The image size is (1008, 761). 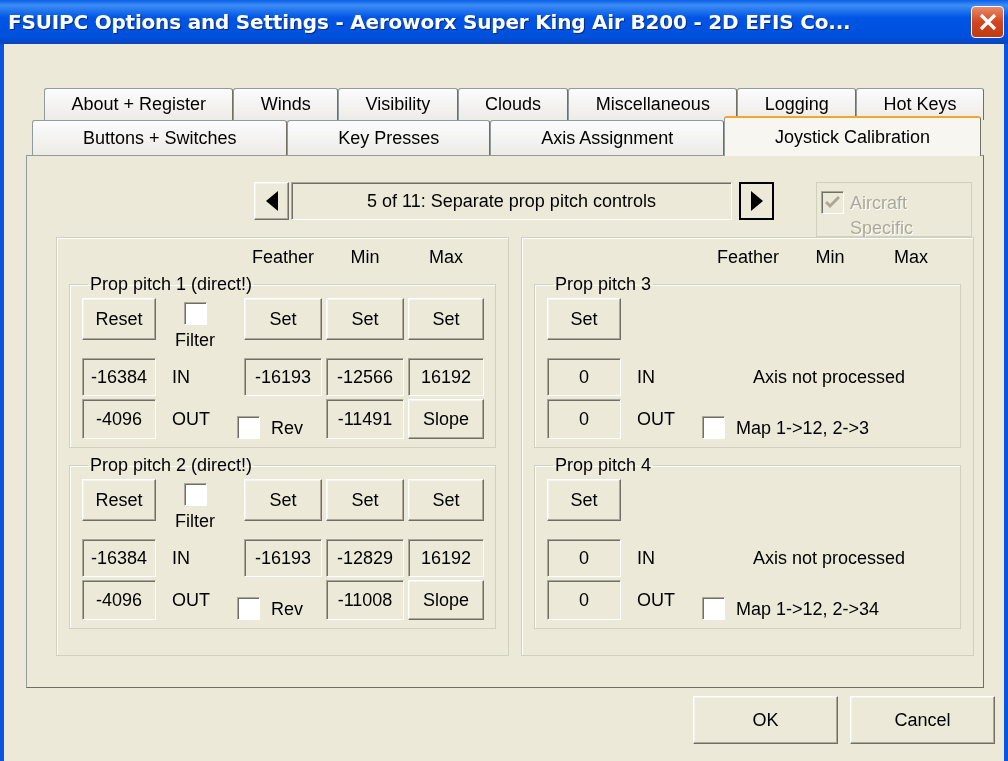 I want to click on right-triangle-icon, so click(x=756, y=201).